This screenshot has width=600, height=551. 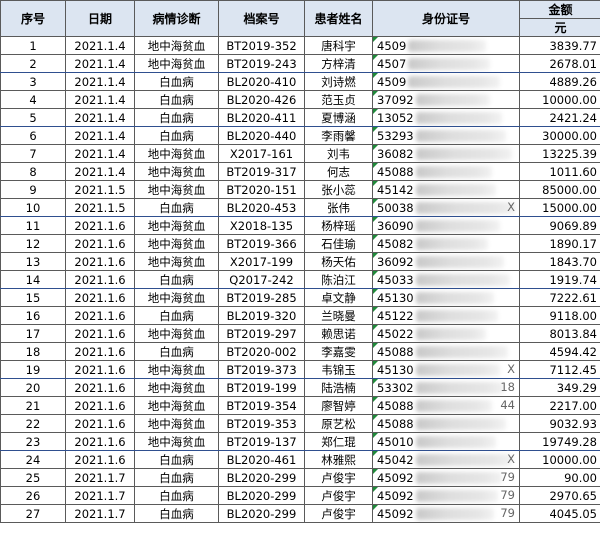 I want to click on seq-cell: 16, so click(x=33, y=315).